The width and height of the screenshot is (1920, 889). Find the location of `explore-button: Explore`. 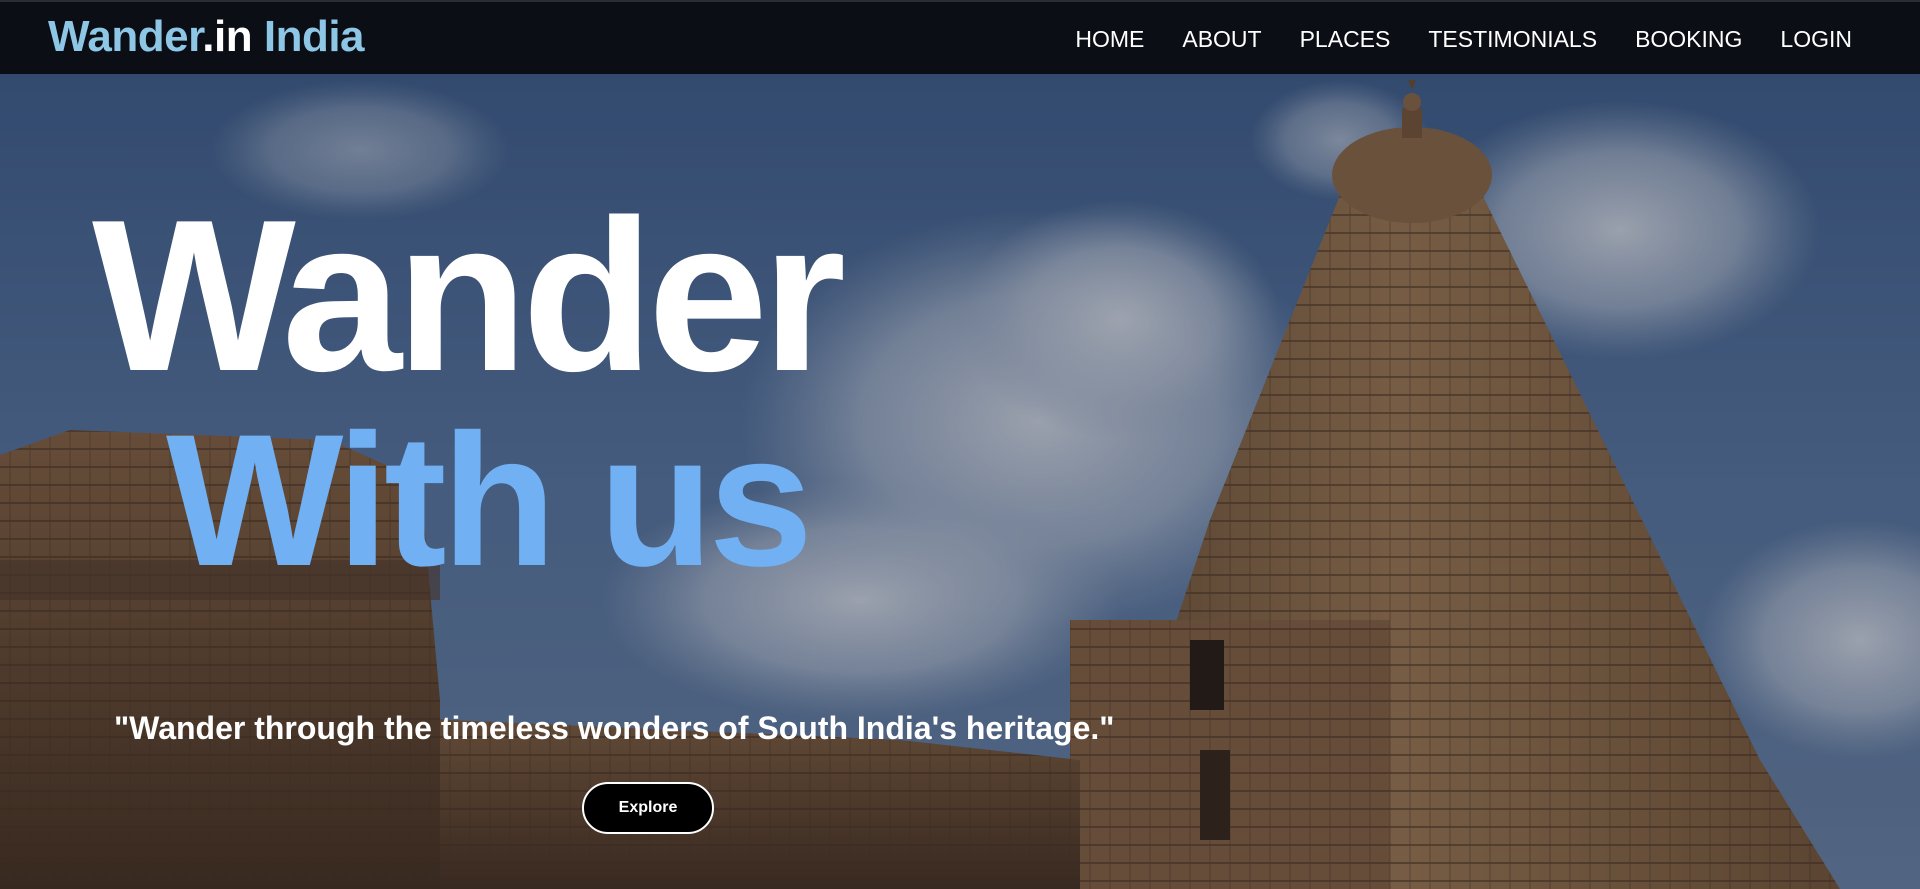

explore-button: Explore is located at coordinates (648, 808).